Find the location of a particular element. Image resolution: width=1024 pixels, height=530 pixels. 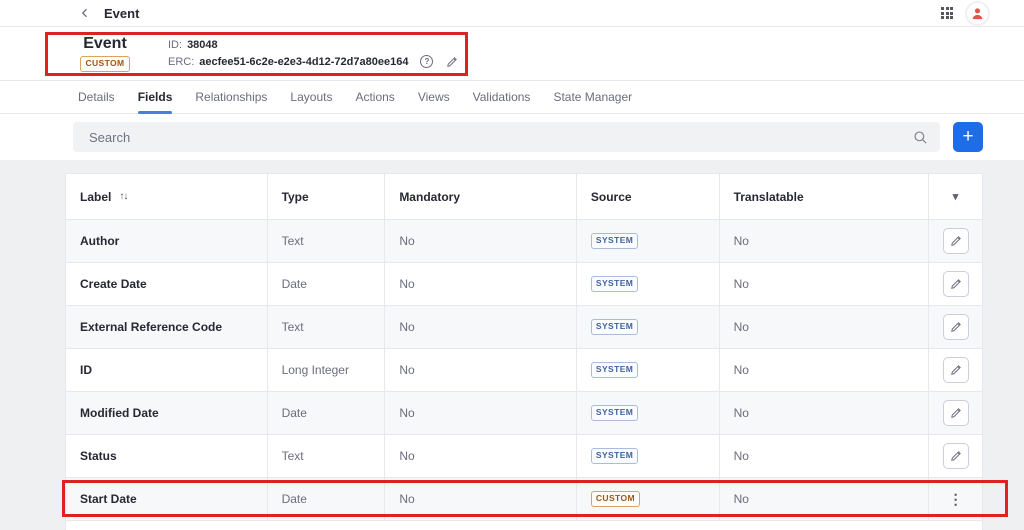

id-label: ID: is located at coordinates (175, 44).